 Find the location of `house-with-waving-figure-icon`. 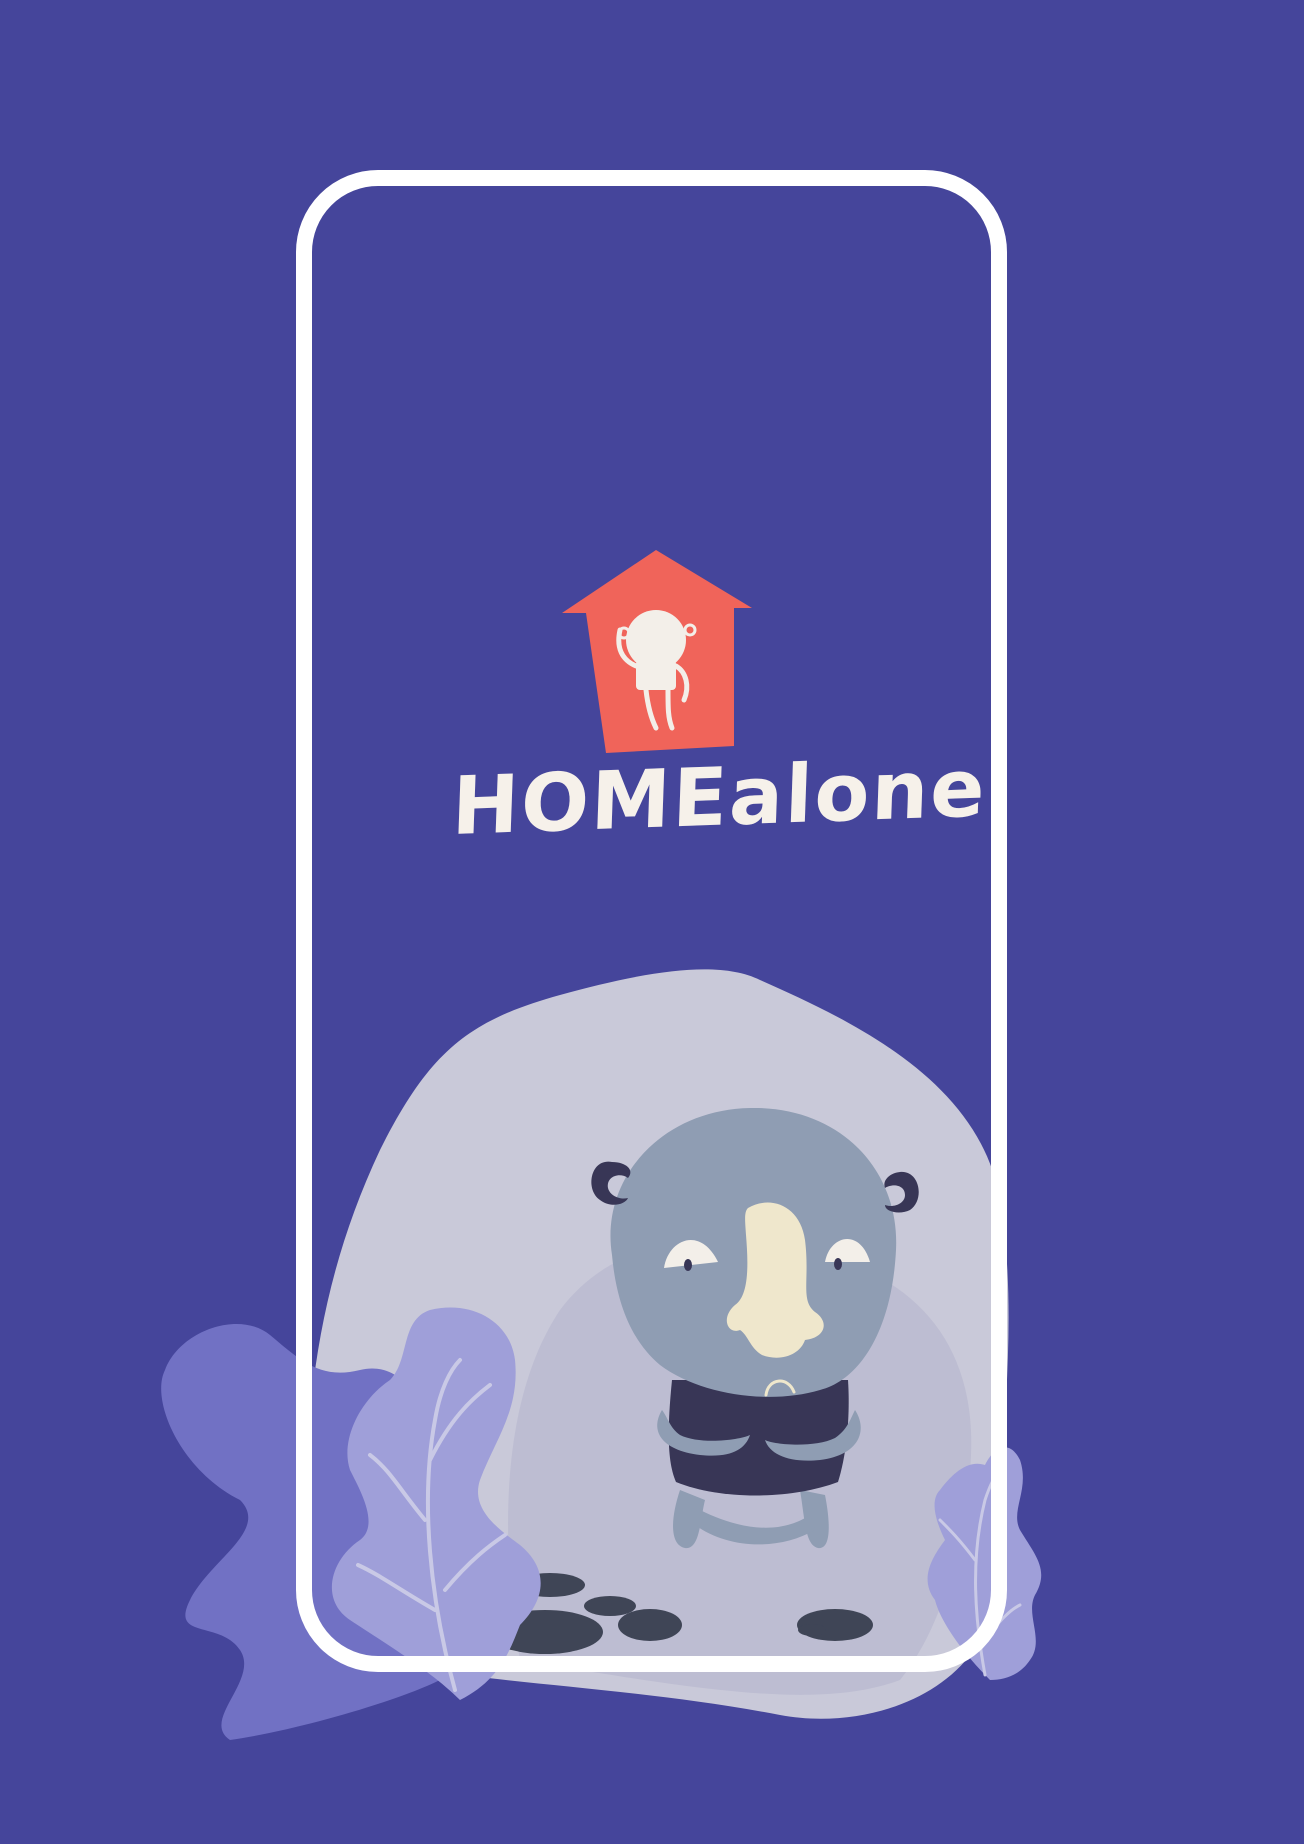

house-with-waving-figure-icon is located at coordinates (657, 651).